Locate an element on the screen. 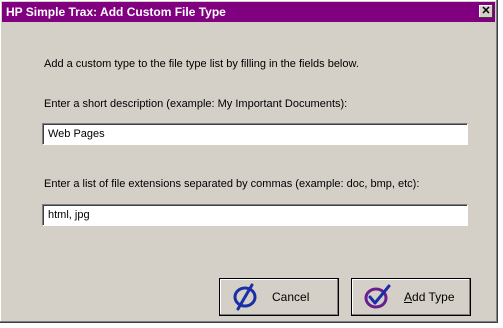  cancel-label: Cancel is located at coordinates (291, 297).